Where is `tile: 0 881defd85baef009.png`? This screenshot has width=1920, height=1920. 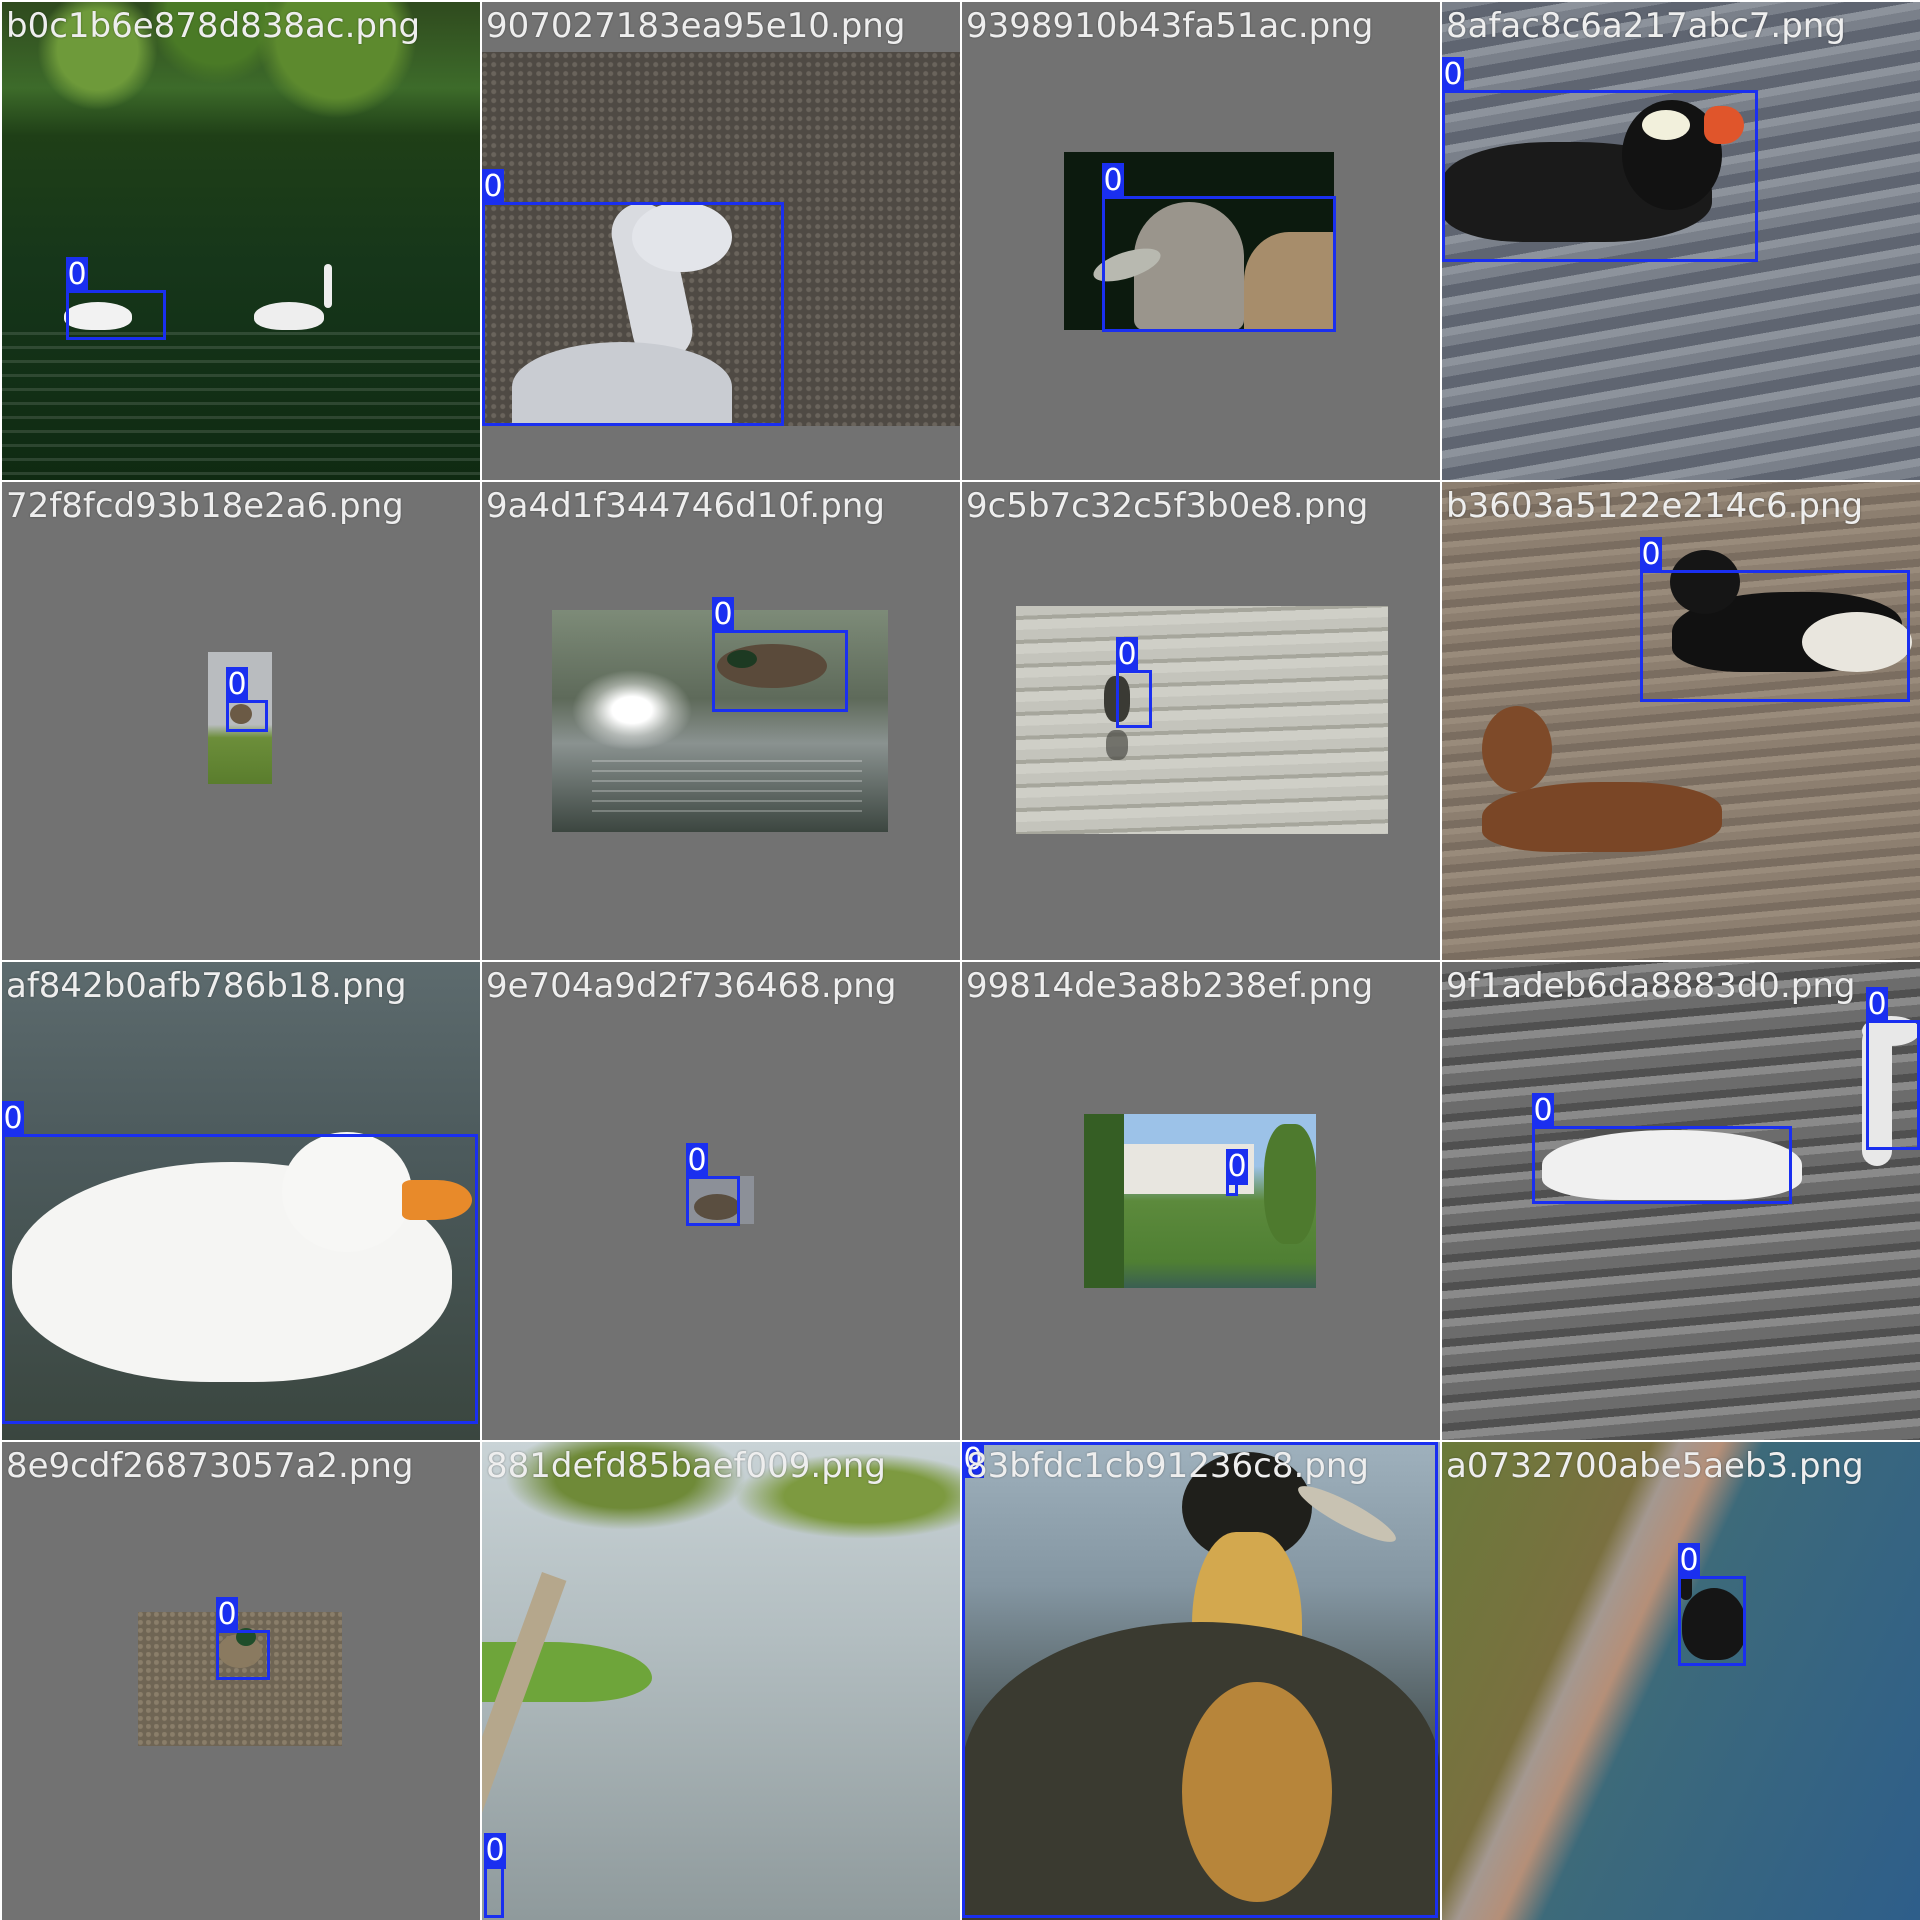 tile: 0 881defd85baef009.png is located at coordinates (721, 1681).